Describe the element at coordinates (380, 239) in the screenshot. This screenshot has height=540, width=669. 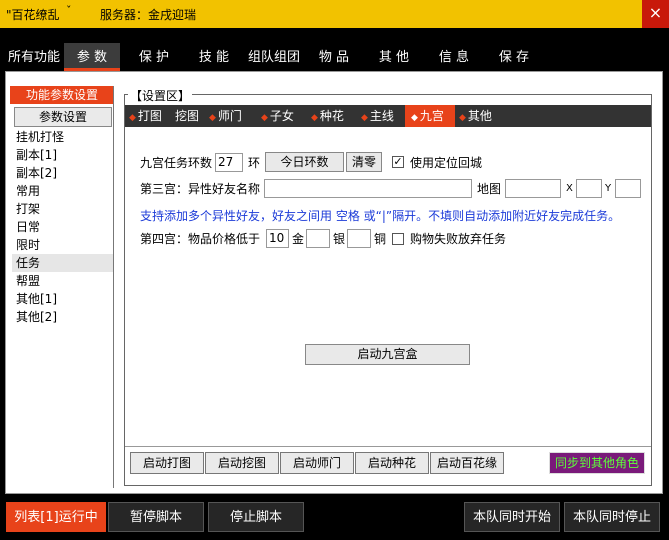
I see `copper-unit: 铜` at that location.